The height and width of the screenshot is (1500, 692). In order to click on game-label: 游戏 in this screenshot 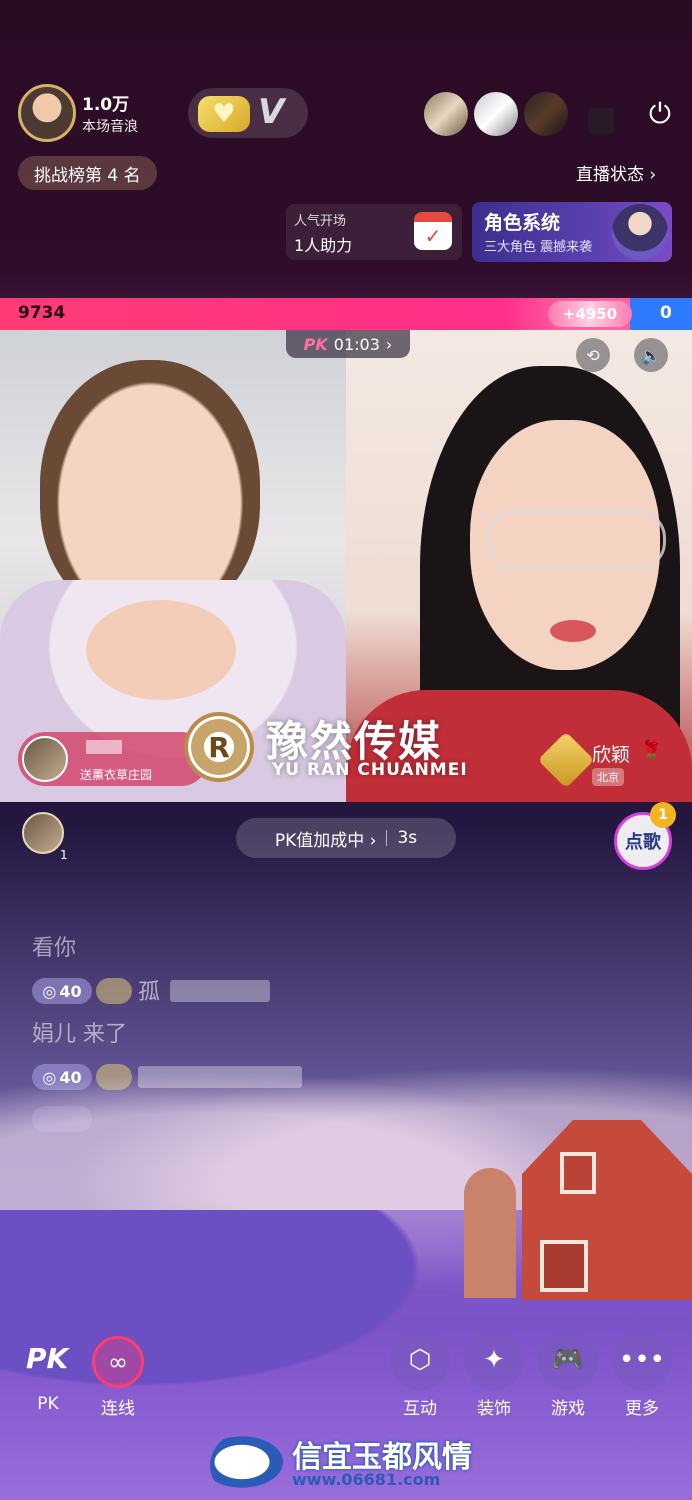, I will do `click(568, 1406)`.